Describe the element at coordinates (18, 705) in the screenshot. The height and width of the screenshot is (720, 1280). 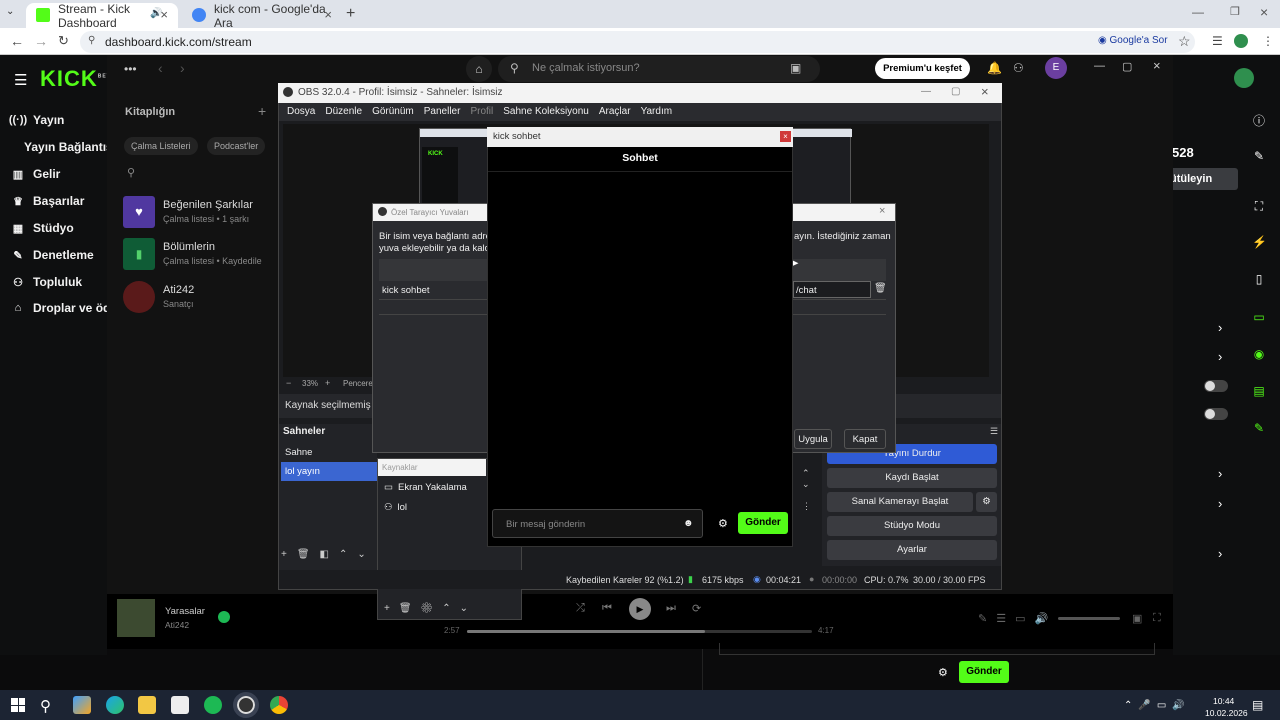
I see `start-icon` at that location.